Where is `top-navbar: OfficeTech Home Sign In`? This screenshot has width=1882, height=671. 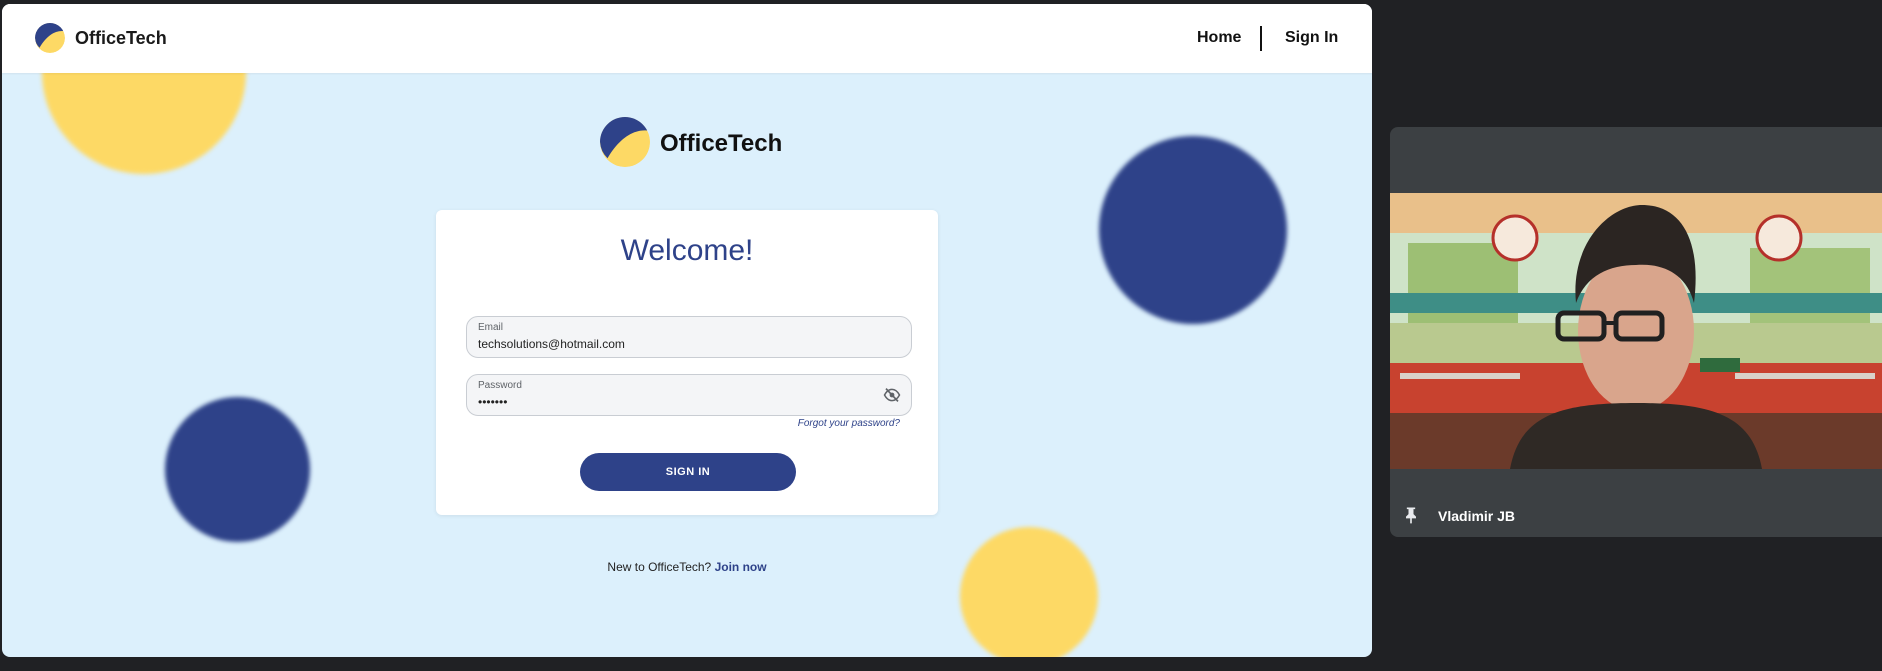
top-navbar: OfficeTech Home Sign In is located at coordinates (687, 38).